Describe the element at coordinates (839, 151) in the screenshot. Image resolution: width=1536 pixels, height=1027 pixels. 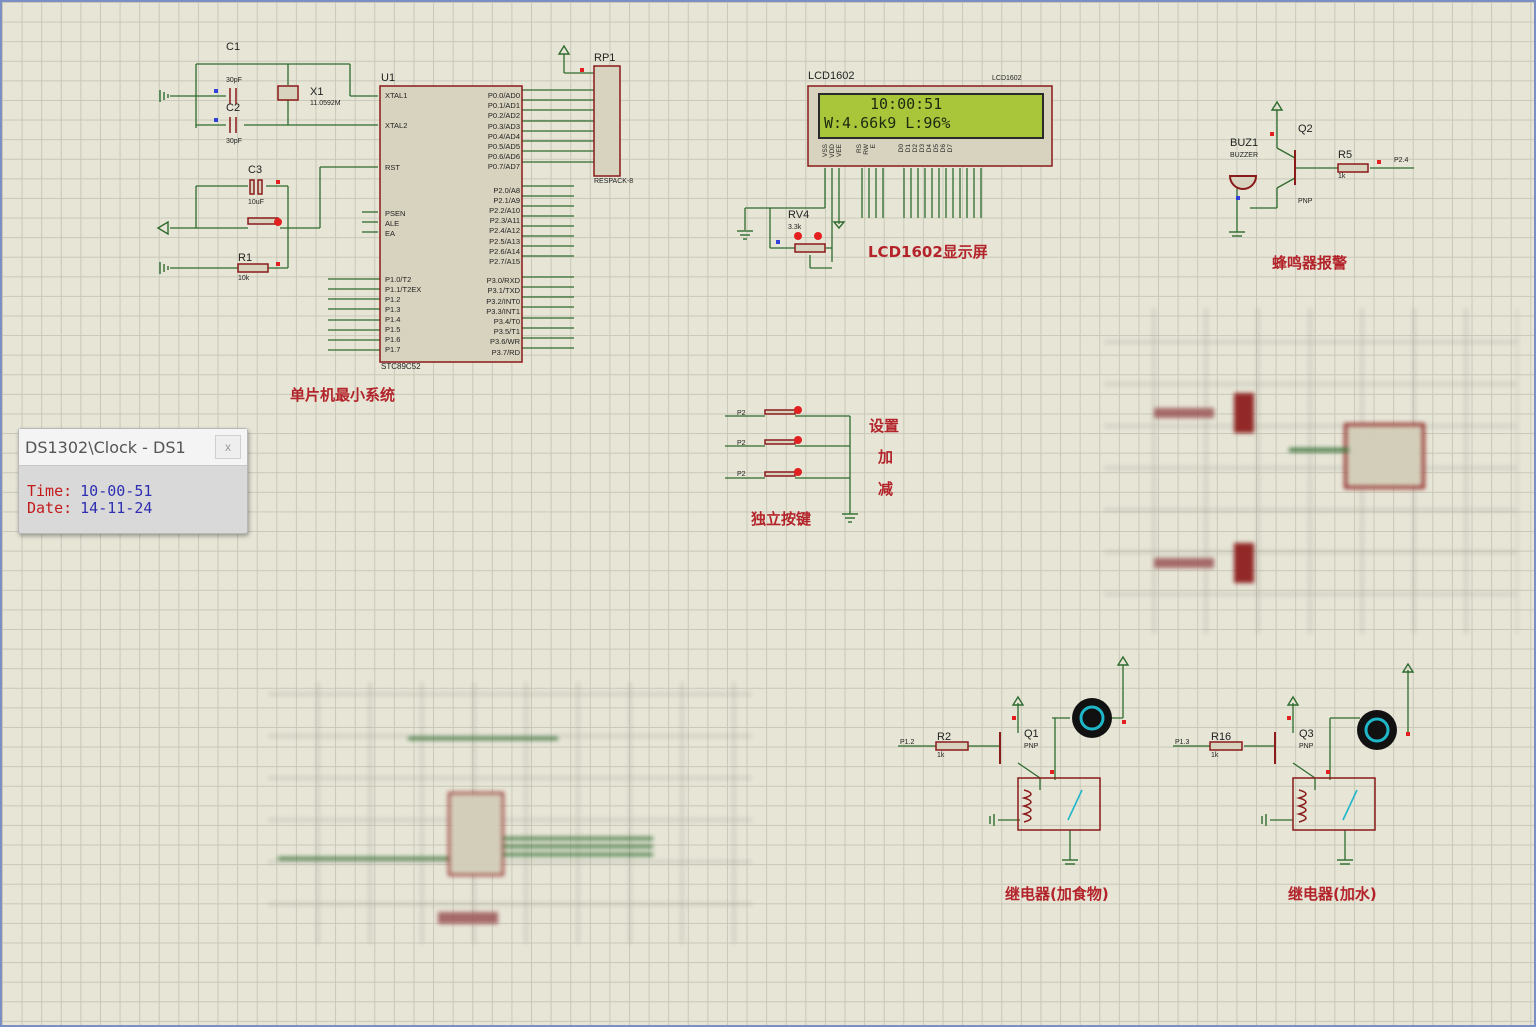
I see `lcd-pin-label: VEE` at that location.